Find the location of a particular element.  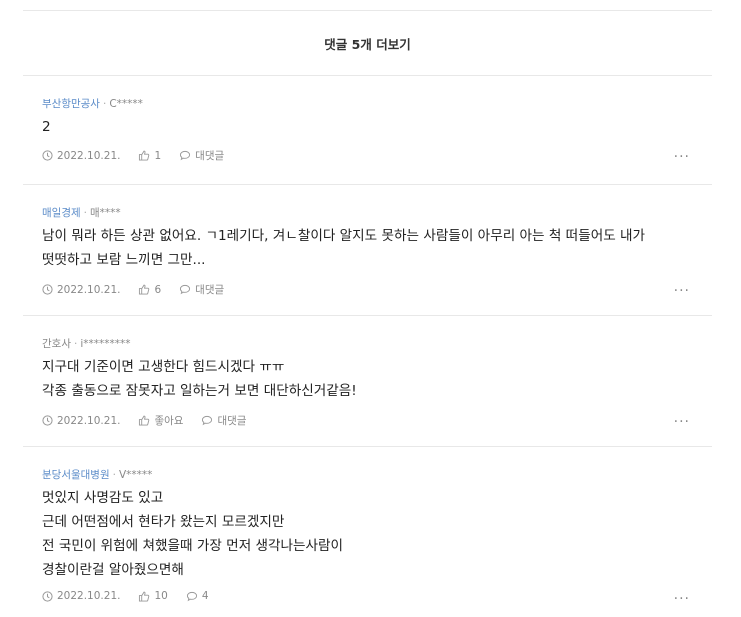

comment-author: 매일경제 is located at coordinates (61, 213).